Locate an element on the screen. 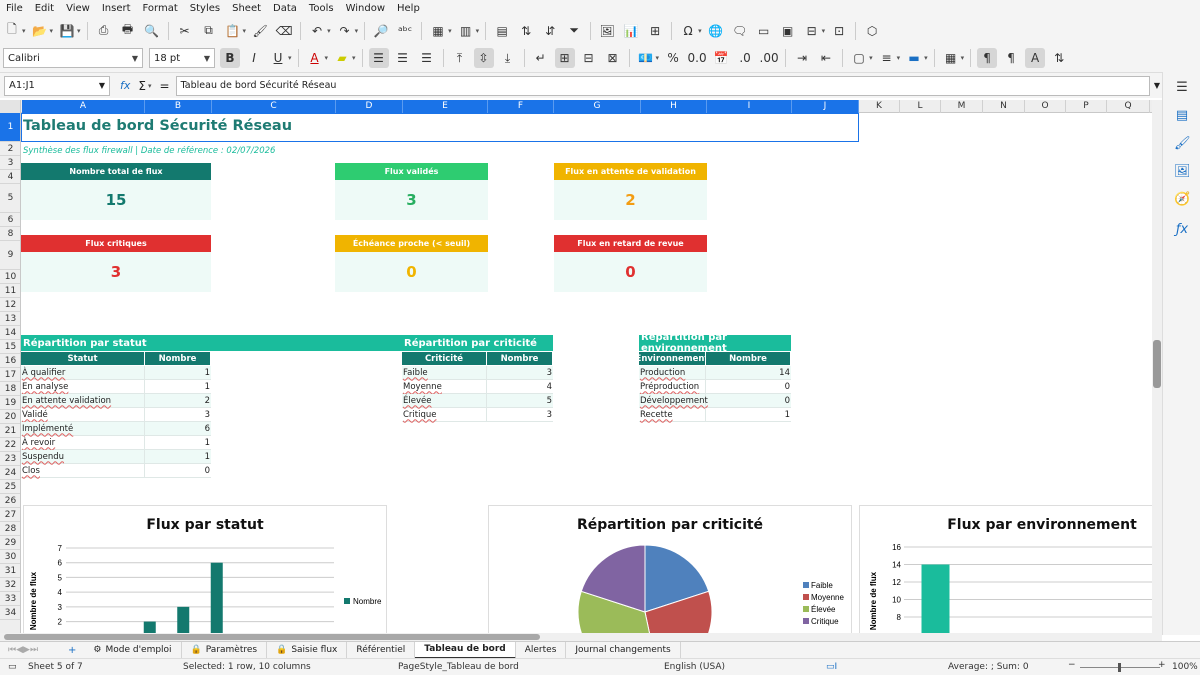 The width and height of the screenshot is (1200, 675). menu-insert: Insert is located at coordinates (116, 8).